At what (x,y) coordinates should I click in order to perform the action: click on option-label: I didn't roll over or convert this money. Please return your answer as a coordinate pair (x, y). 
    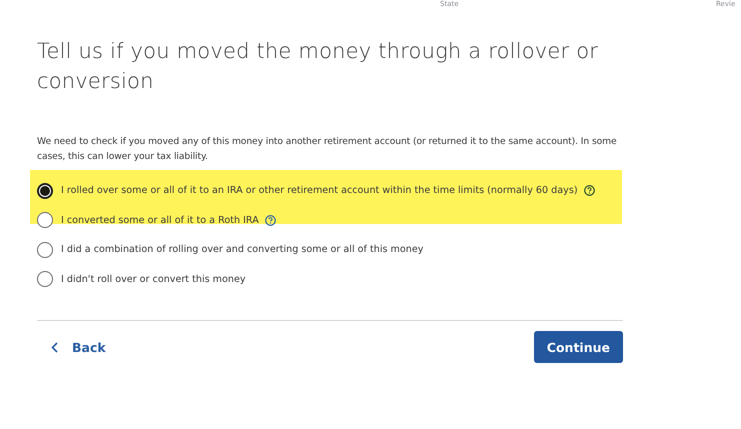
    Looking at the image, I should click on (153, 279).